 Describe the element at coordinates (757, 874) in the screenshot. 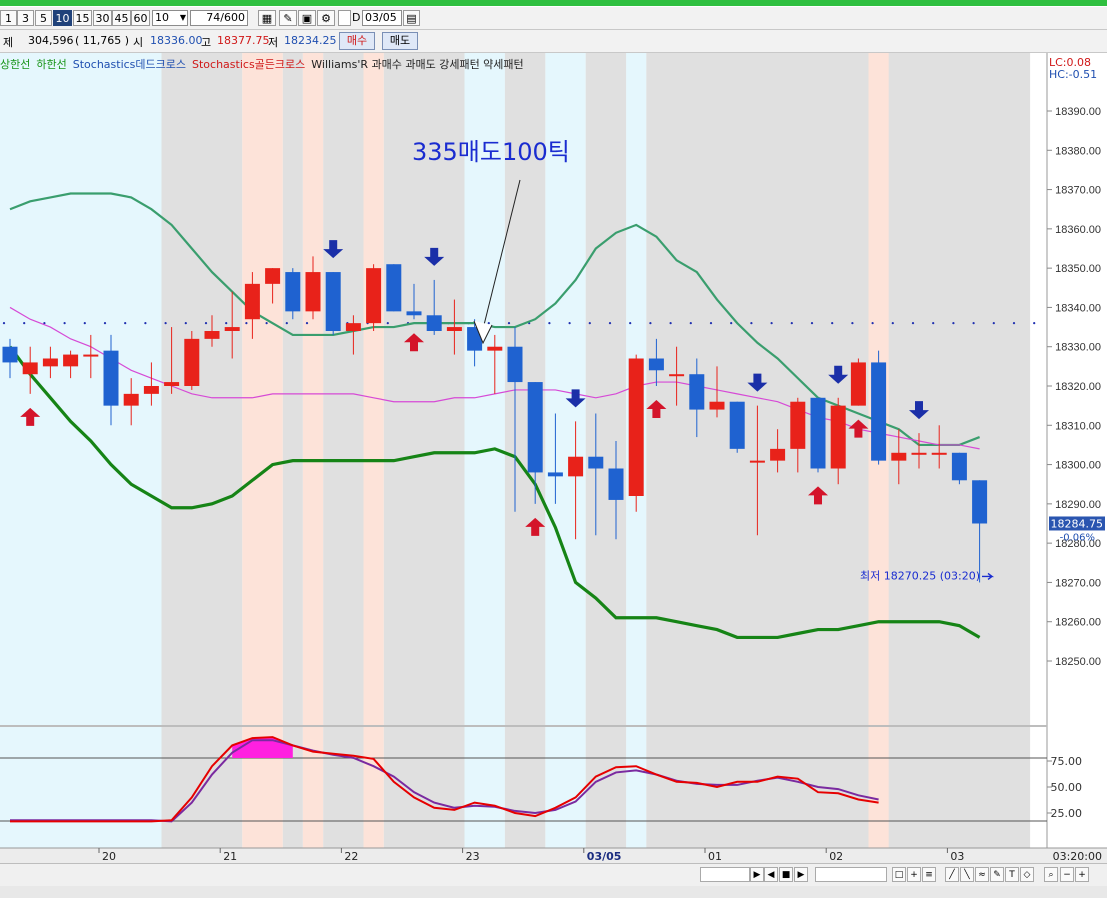

I see `play-icon: ▶` at that location.